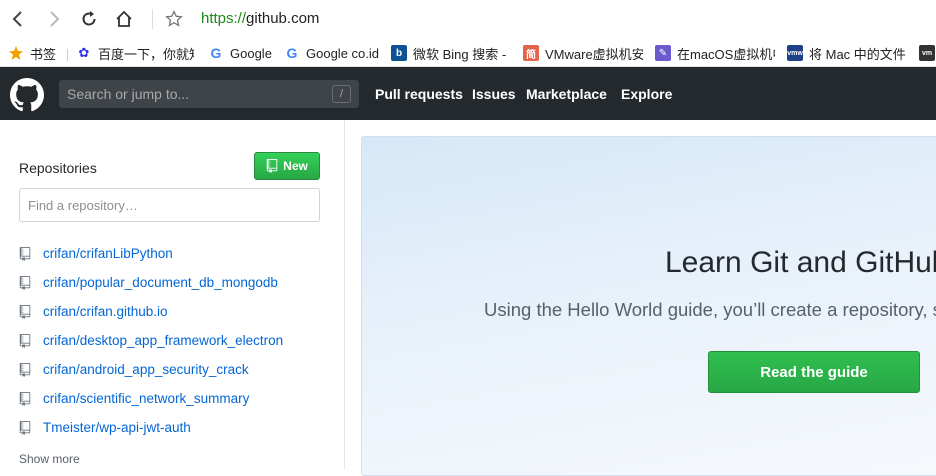 The height and width of the screenshot is (476, 936). What do you see at coordinates (800, 262) in the screenshot?
I see `hero-title: Learn Git and GitHub` at bounding box center [800, 262].